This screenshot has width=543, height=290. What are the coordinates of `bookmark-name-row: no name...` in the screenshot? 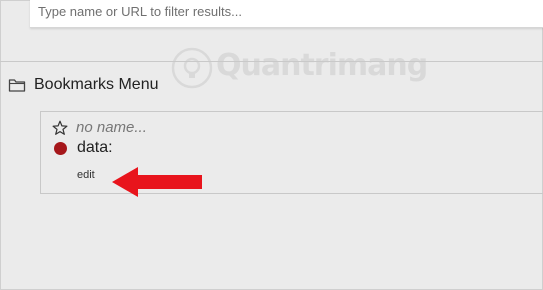 It's located at (99, 127).